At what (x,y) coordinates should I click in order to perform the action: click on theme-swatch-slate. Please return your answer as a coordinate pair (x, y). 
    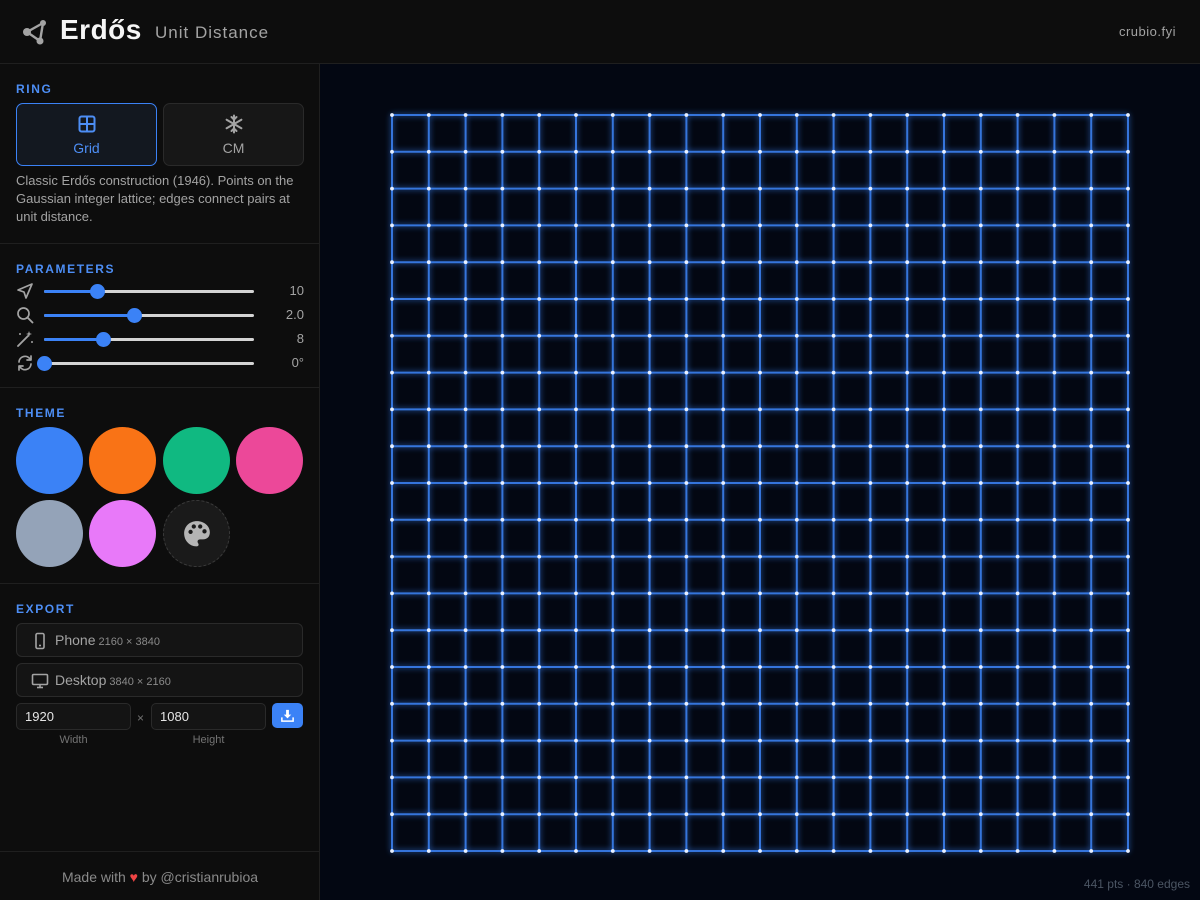
    Looking at the image, I should click on (49, 533).